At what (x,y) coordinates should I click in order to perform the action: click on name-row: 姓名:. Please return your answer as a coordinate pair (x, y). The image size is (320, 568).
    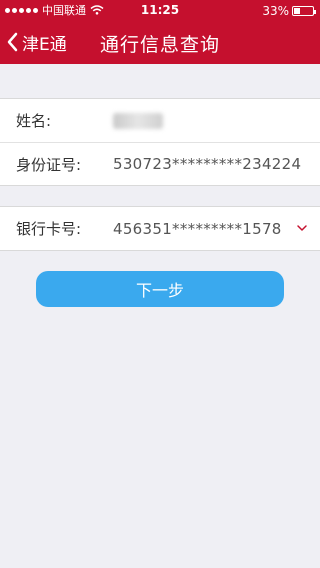
    Looking at the image, I should click on (160, 120).